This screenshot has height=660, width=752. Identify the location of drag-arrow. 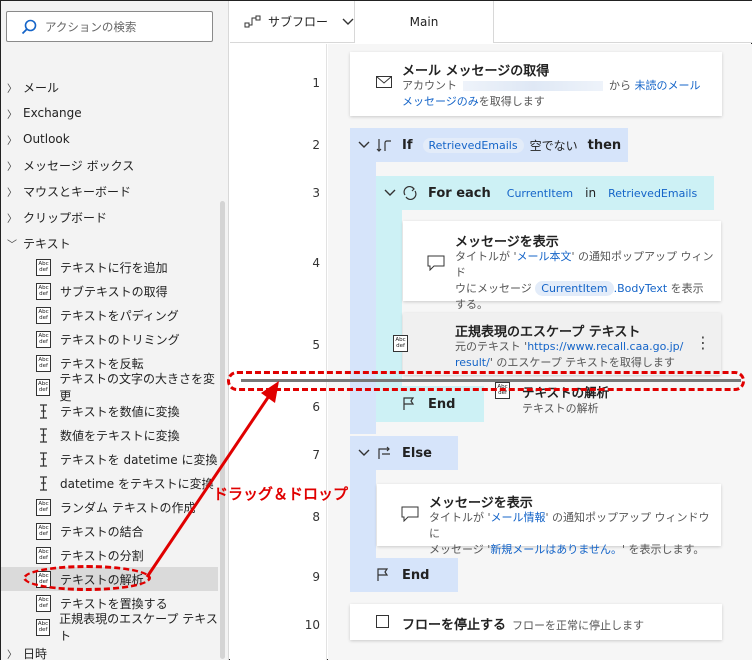
(212, 479).